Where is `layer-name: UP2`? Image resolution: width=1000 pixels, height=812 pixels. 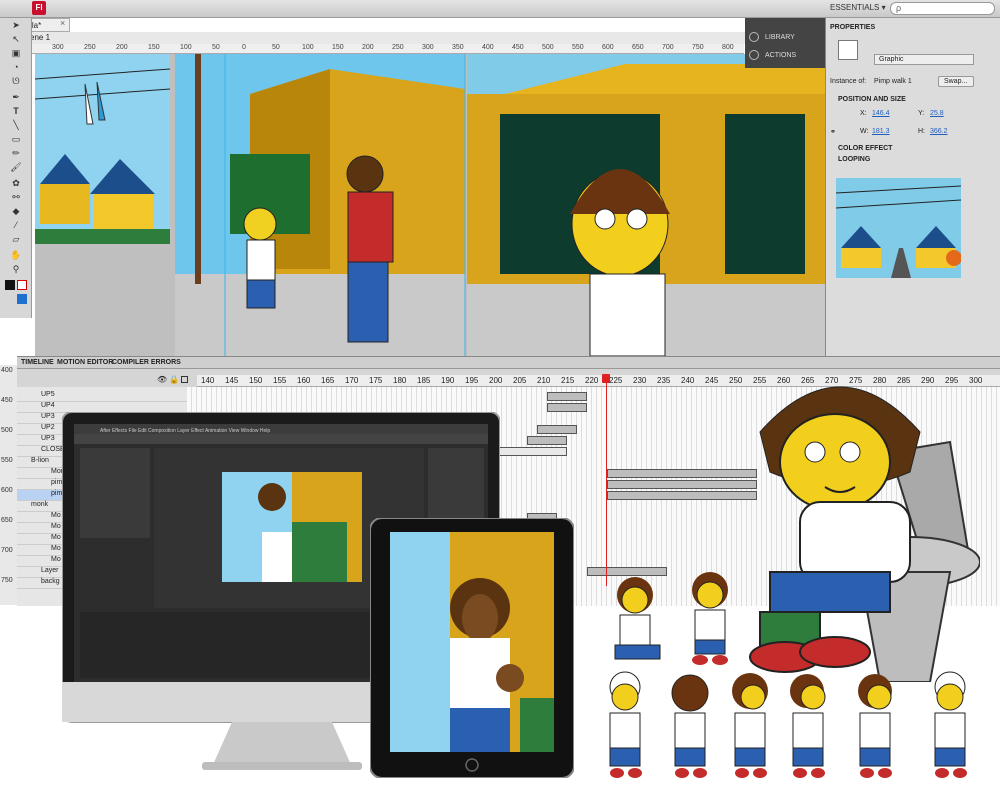 layer-name: UP2 is located at coordinates (48, 427).